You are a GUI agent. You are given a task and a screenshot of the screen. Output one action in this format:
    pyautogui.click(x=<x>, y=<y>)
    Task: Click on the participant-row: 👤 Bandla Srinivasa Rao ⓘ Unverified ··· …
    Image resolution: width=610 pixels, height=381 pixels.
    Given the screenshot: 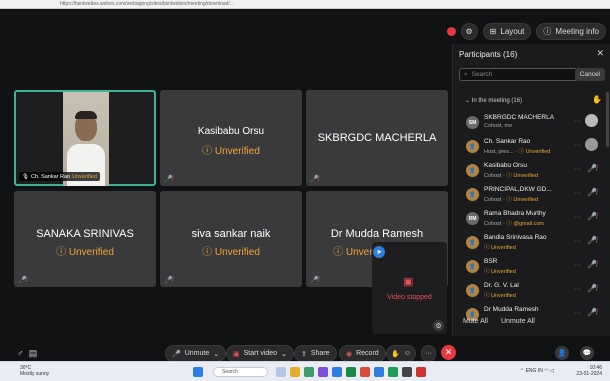 What is the action you would take?
    pyautogui.click(x=531, y=245)
    